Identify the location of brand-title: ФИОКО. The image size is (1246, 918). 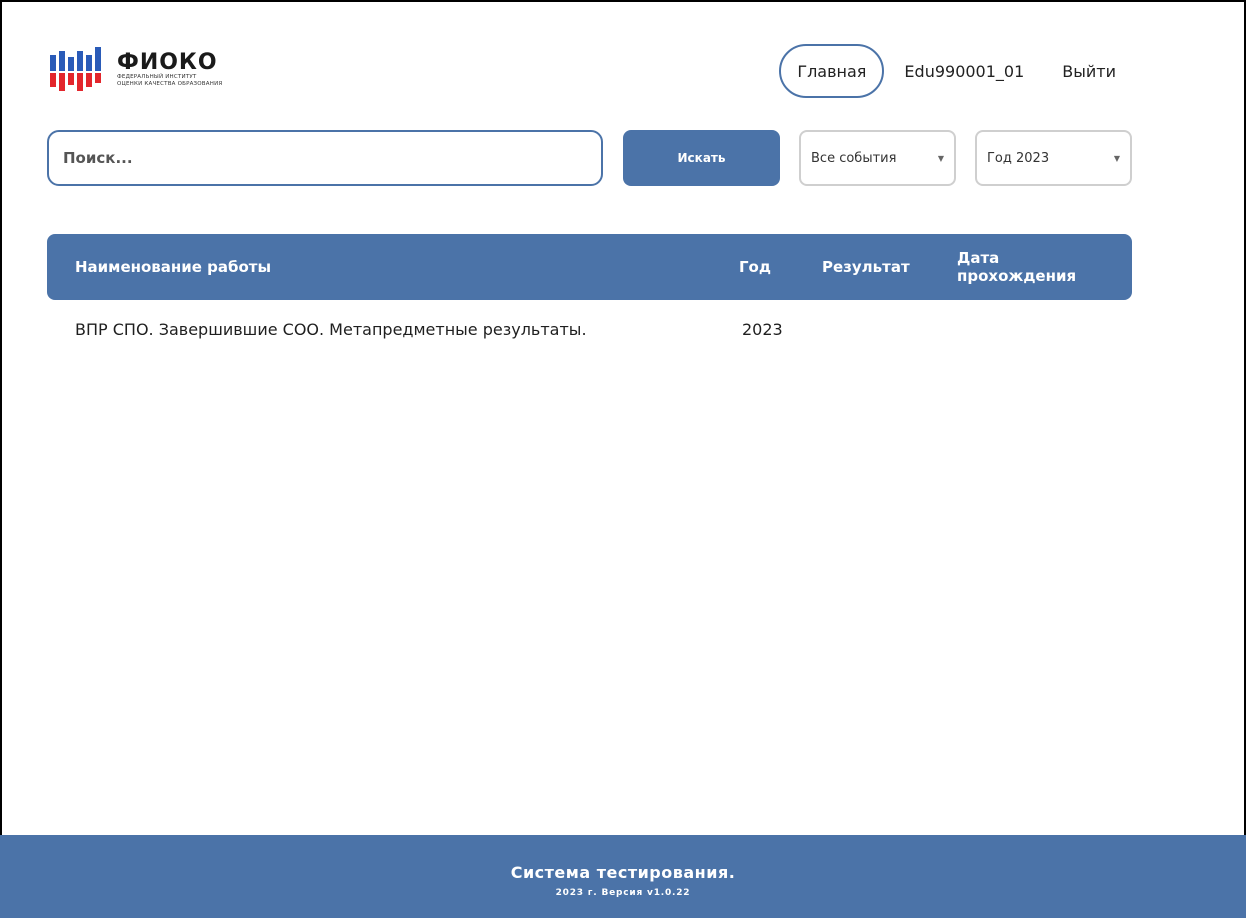
(167, 62).